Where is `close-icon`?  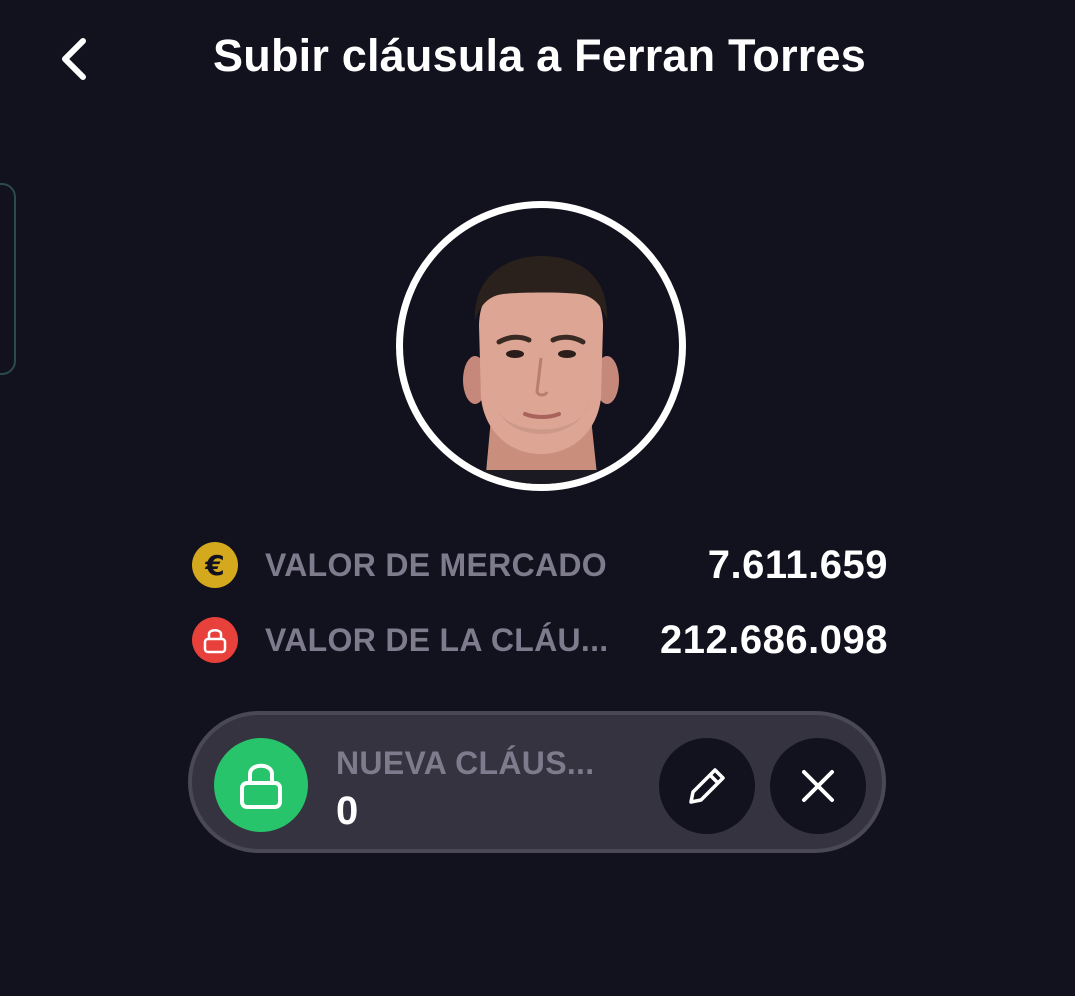
close-icon is located at coordinates (818, 786).